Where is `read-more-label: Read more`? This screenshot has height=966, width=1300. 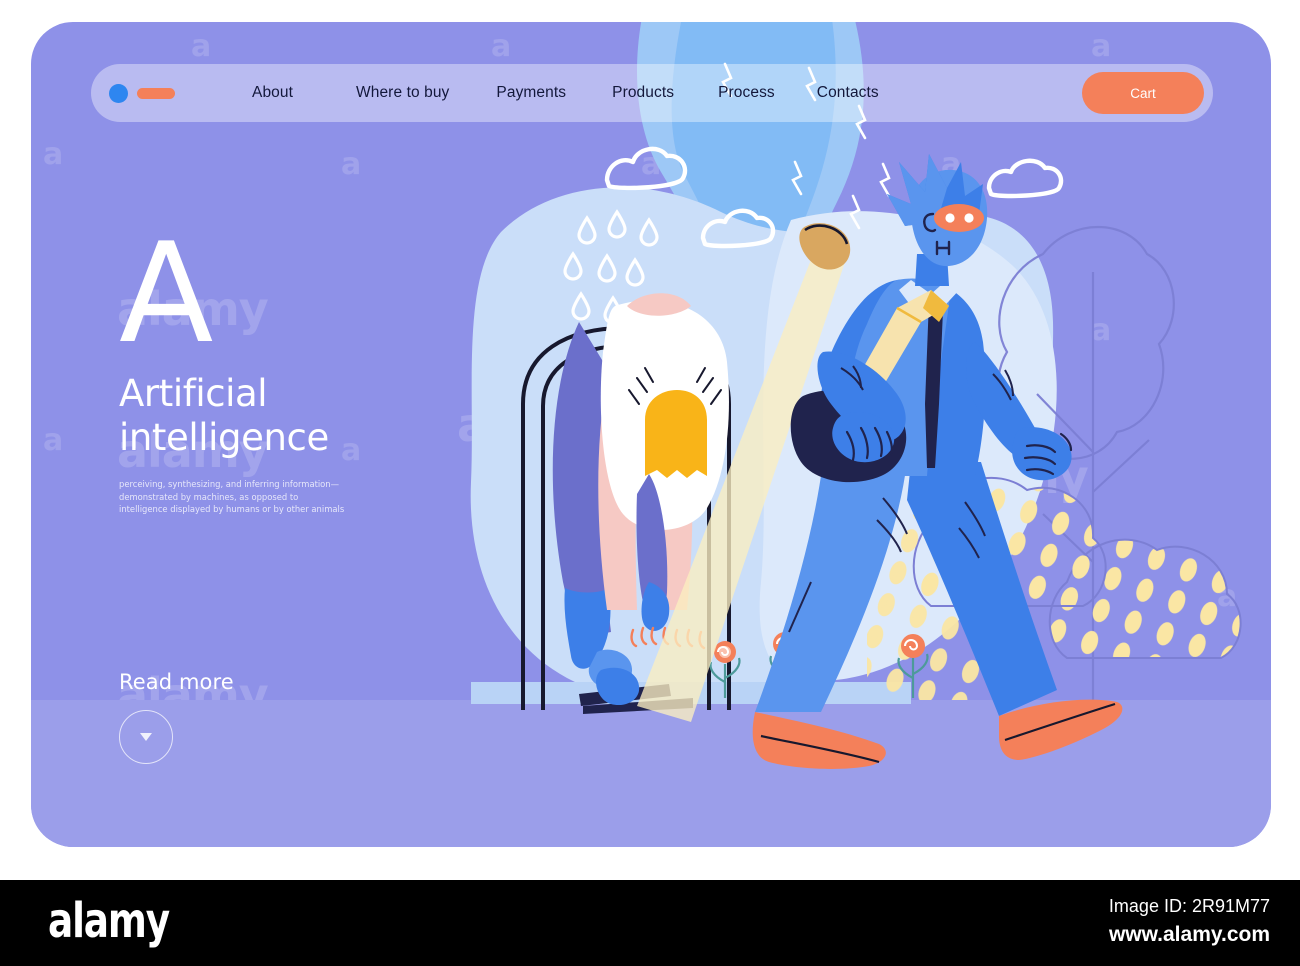 read-more-label: Read more is located at coordinates (176, 682).